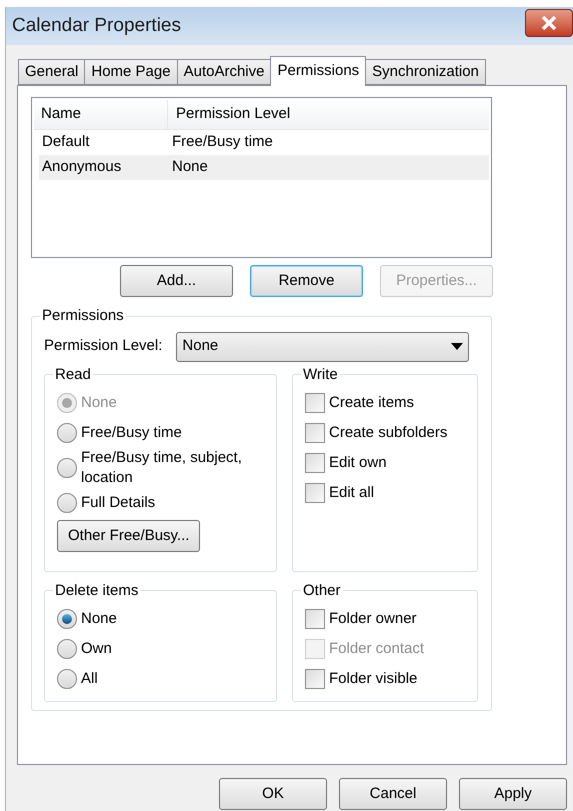  What do you see at coordinates (66, 142) in the screenshot?
I see `table-cell-text: Default` at bounding box center [66, 142].